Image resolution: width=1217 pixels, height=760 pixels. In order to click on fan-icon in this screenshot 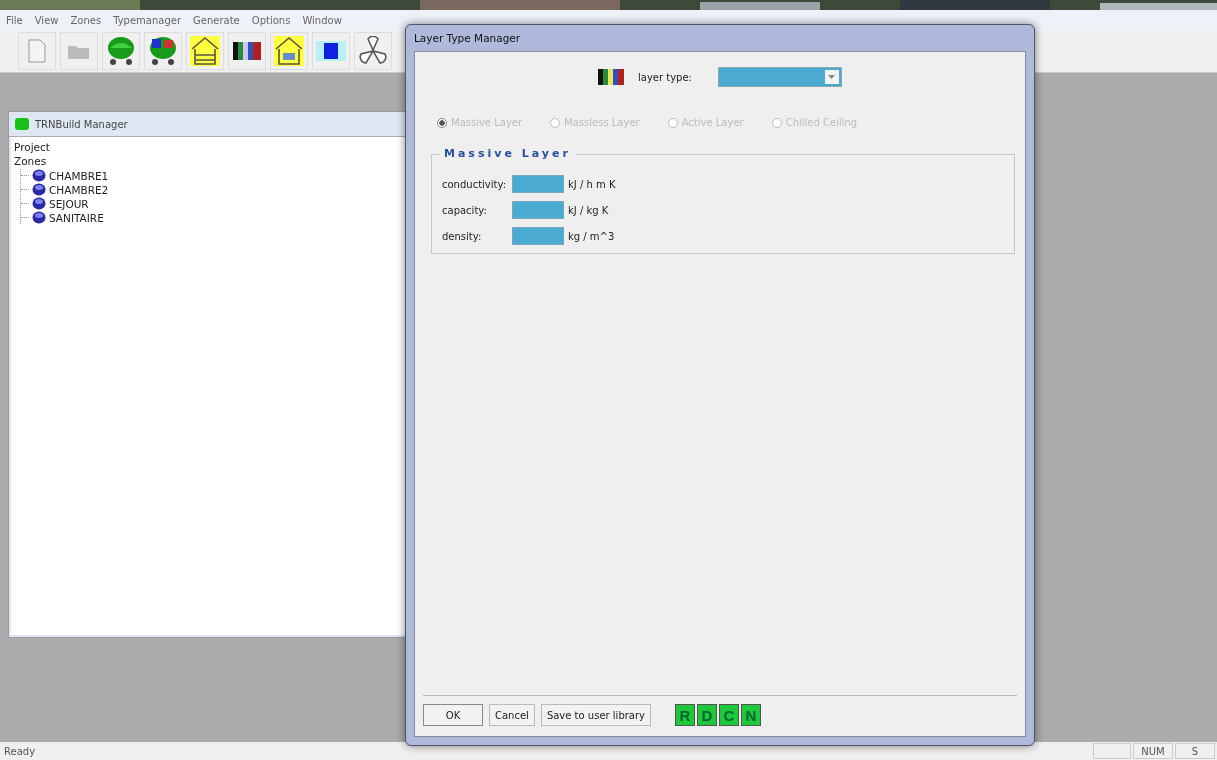, I will do `click(373, 51)`.